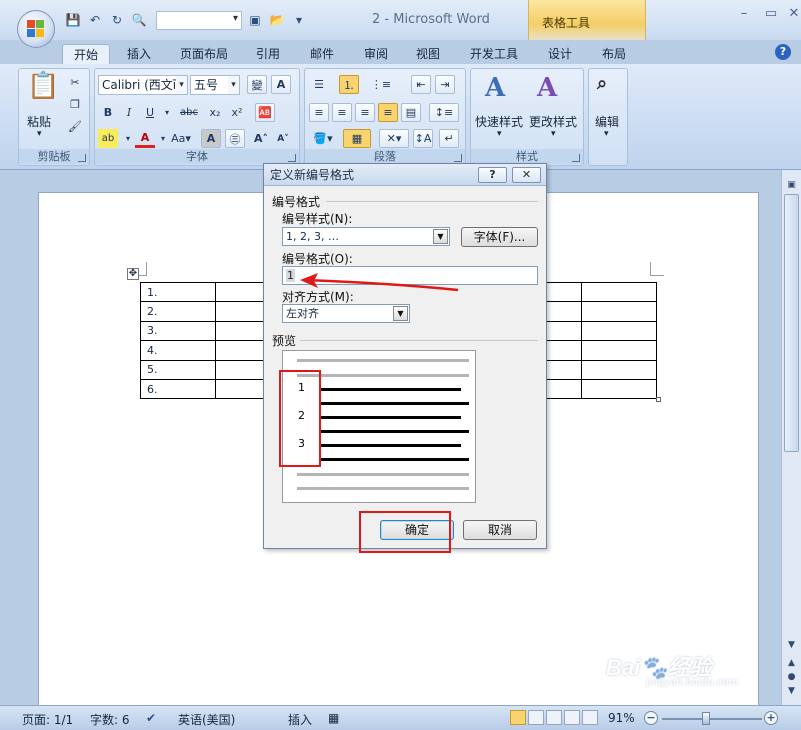 Image resolution: width=801 pixels, height=730 pixels. Describe the element at coordinates (333, 718) in the screenshot. I see `macro-record-icon: ▦` at that location.